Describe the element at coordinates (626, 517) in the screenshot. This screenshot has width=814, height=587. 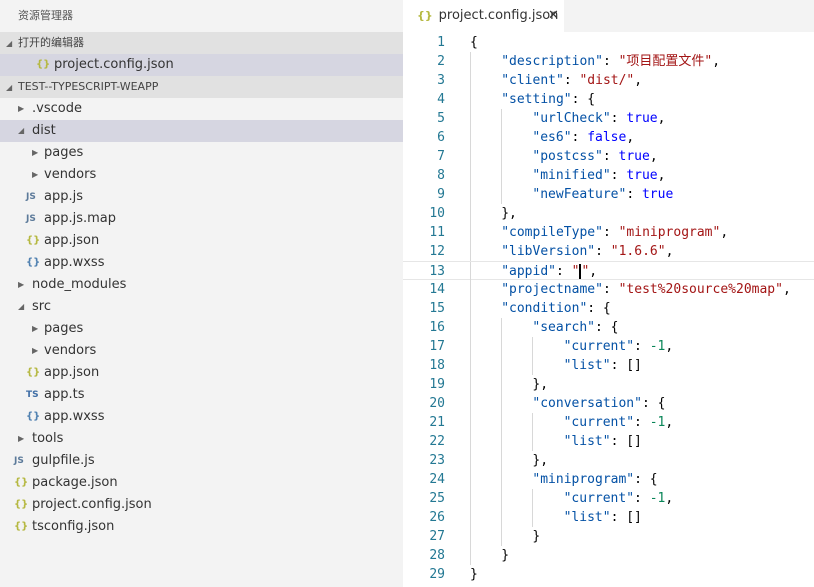
I see `token: : []` at that location.